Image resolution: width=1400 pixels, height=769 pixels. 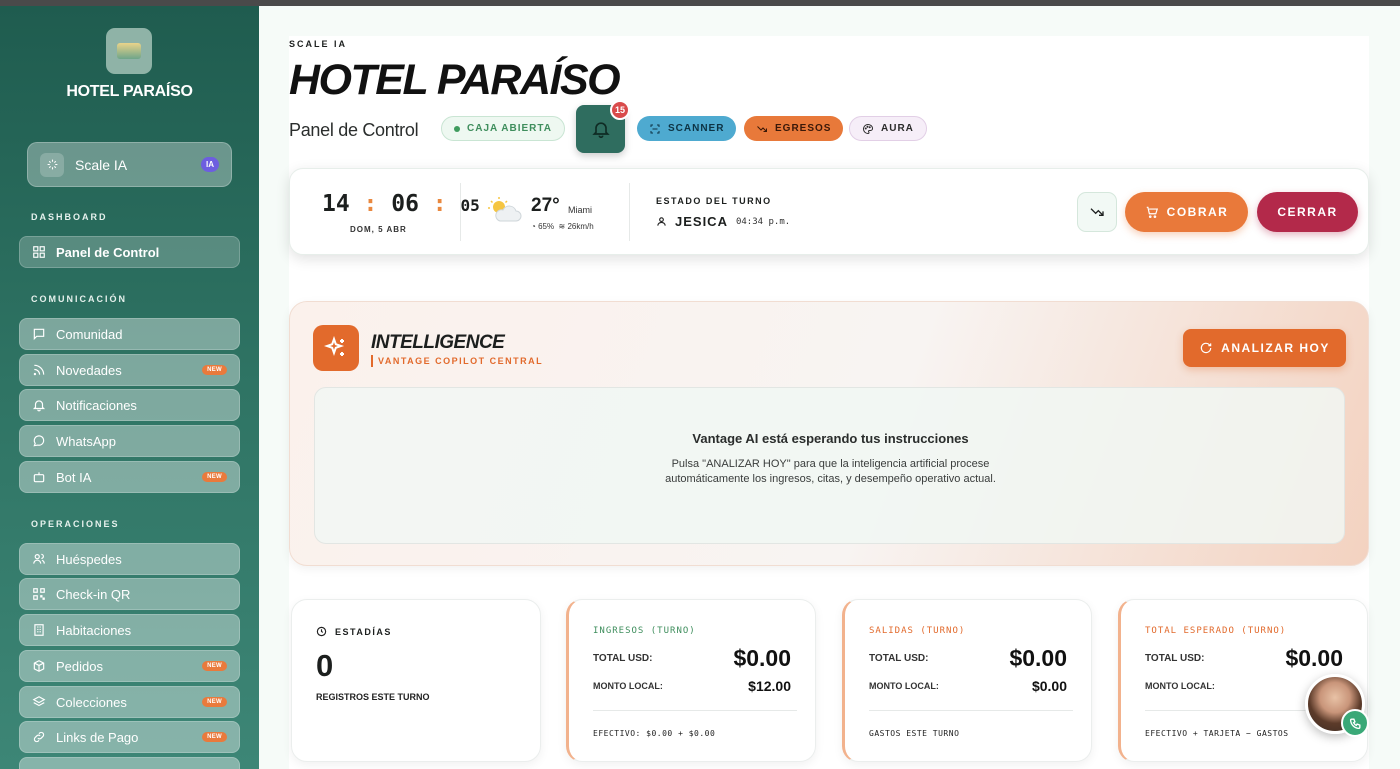 I want to click on estadias-label-text: ESTADÍAS, so click(x=363, y=631).